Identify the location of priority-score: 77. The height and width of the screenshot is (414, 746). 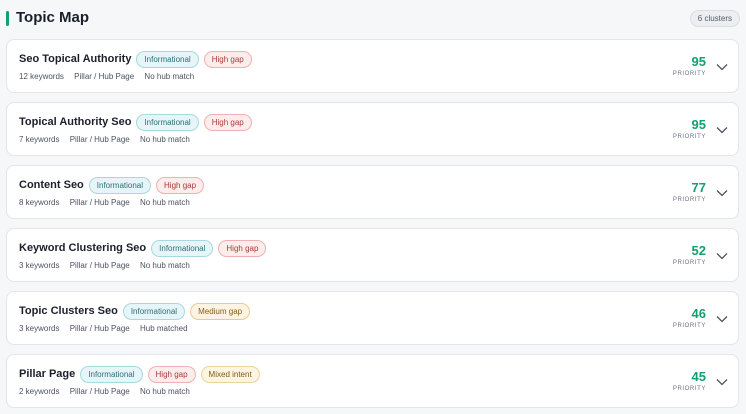
(698, 187).